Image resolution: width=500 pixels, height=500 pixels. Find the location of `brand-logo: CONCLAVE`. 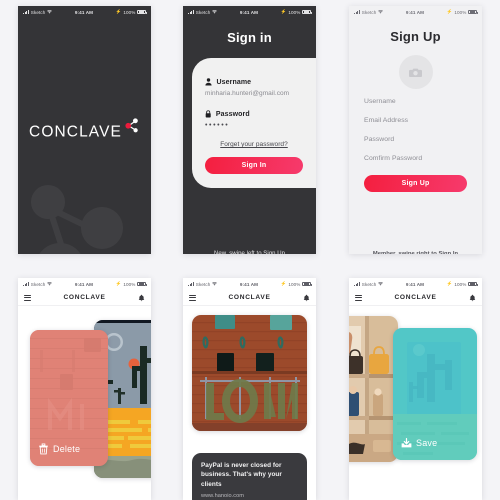

brand-logo: CONCLAVE is located at coordinates (84, 129).